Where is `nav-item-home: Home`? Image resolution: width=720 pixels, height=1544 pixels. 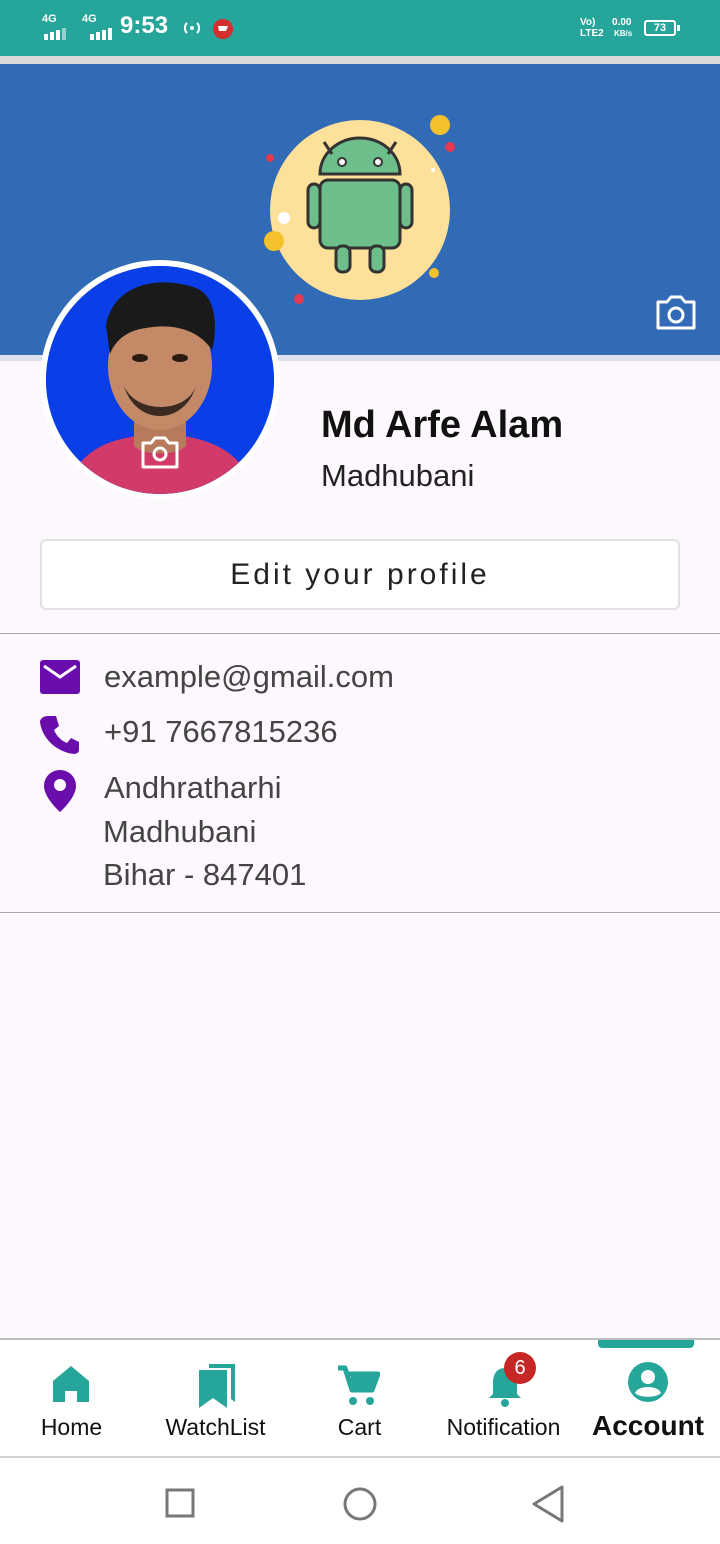
nav-item-home: Home is located at coordinates (71, 1398).